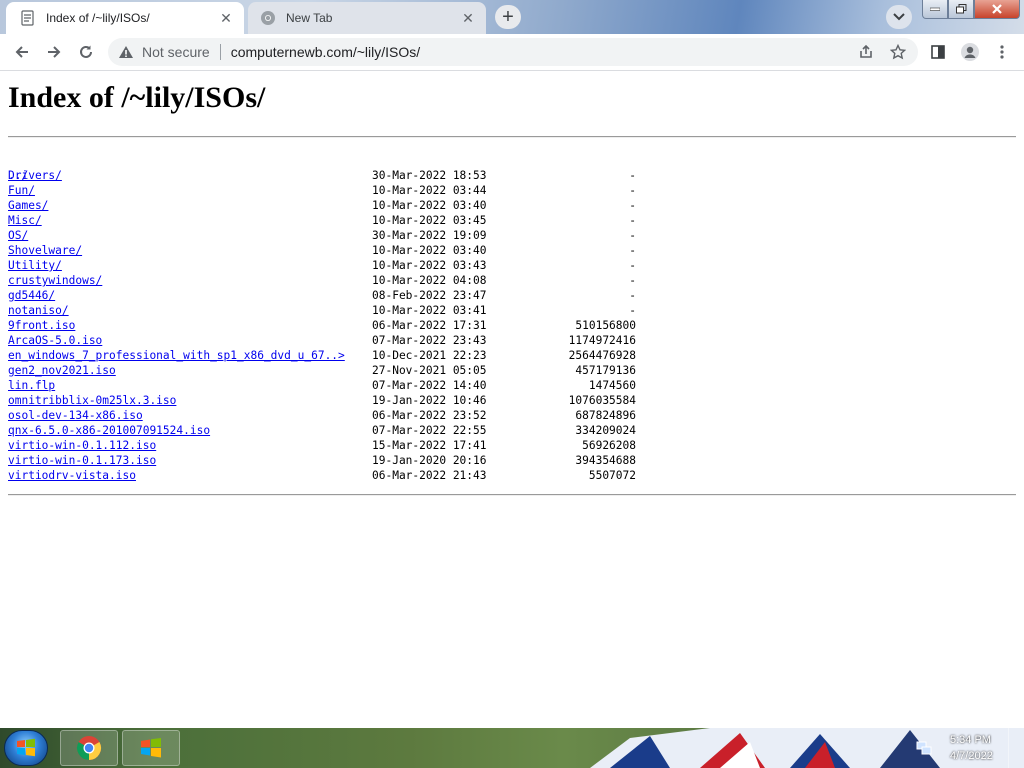  What do you see at coordinates (602, 400) in the screenshot?
I see `entry-size: 1076035584` at bounding box center [602, 400].